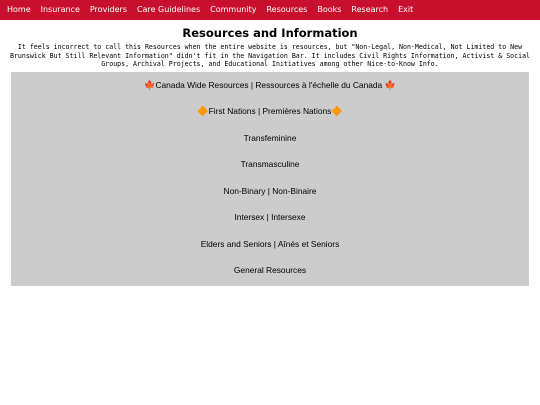  I want to click on nav-exit: Exit, so click(405, 10).